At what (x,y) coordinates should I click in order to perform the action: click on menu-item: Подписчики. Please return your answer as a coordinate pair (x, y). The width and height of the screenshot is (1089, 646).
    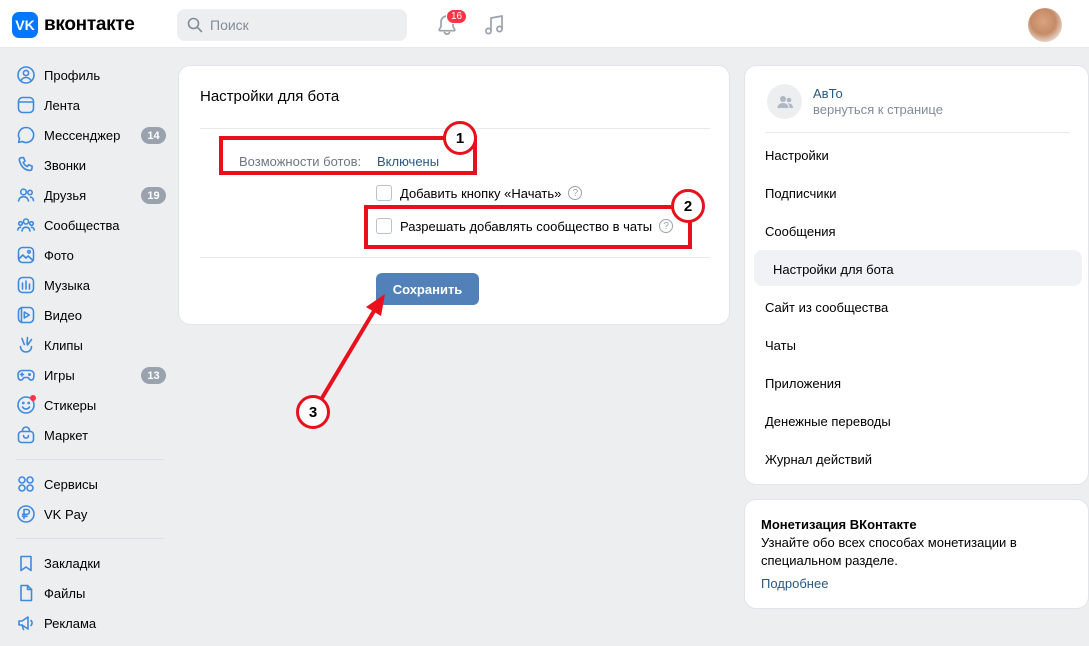
    Looking at the image, I should click on (801, 193).